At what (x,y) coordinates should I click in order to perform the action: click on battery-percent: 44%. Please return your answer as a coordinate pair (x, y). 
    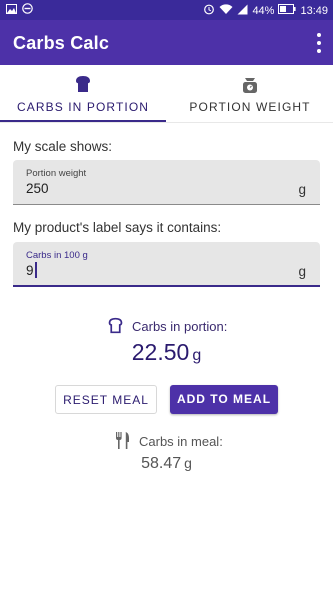
    Looking at the image, I should click on (263, 10).